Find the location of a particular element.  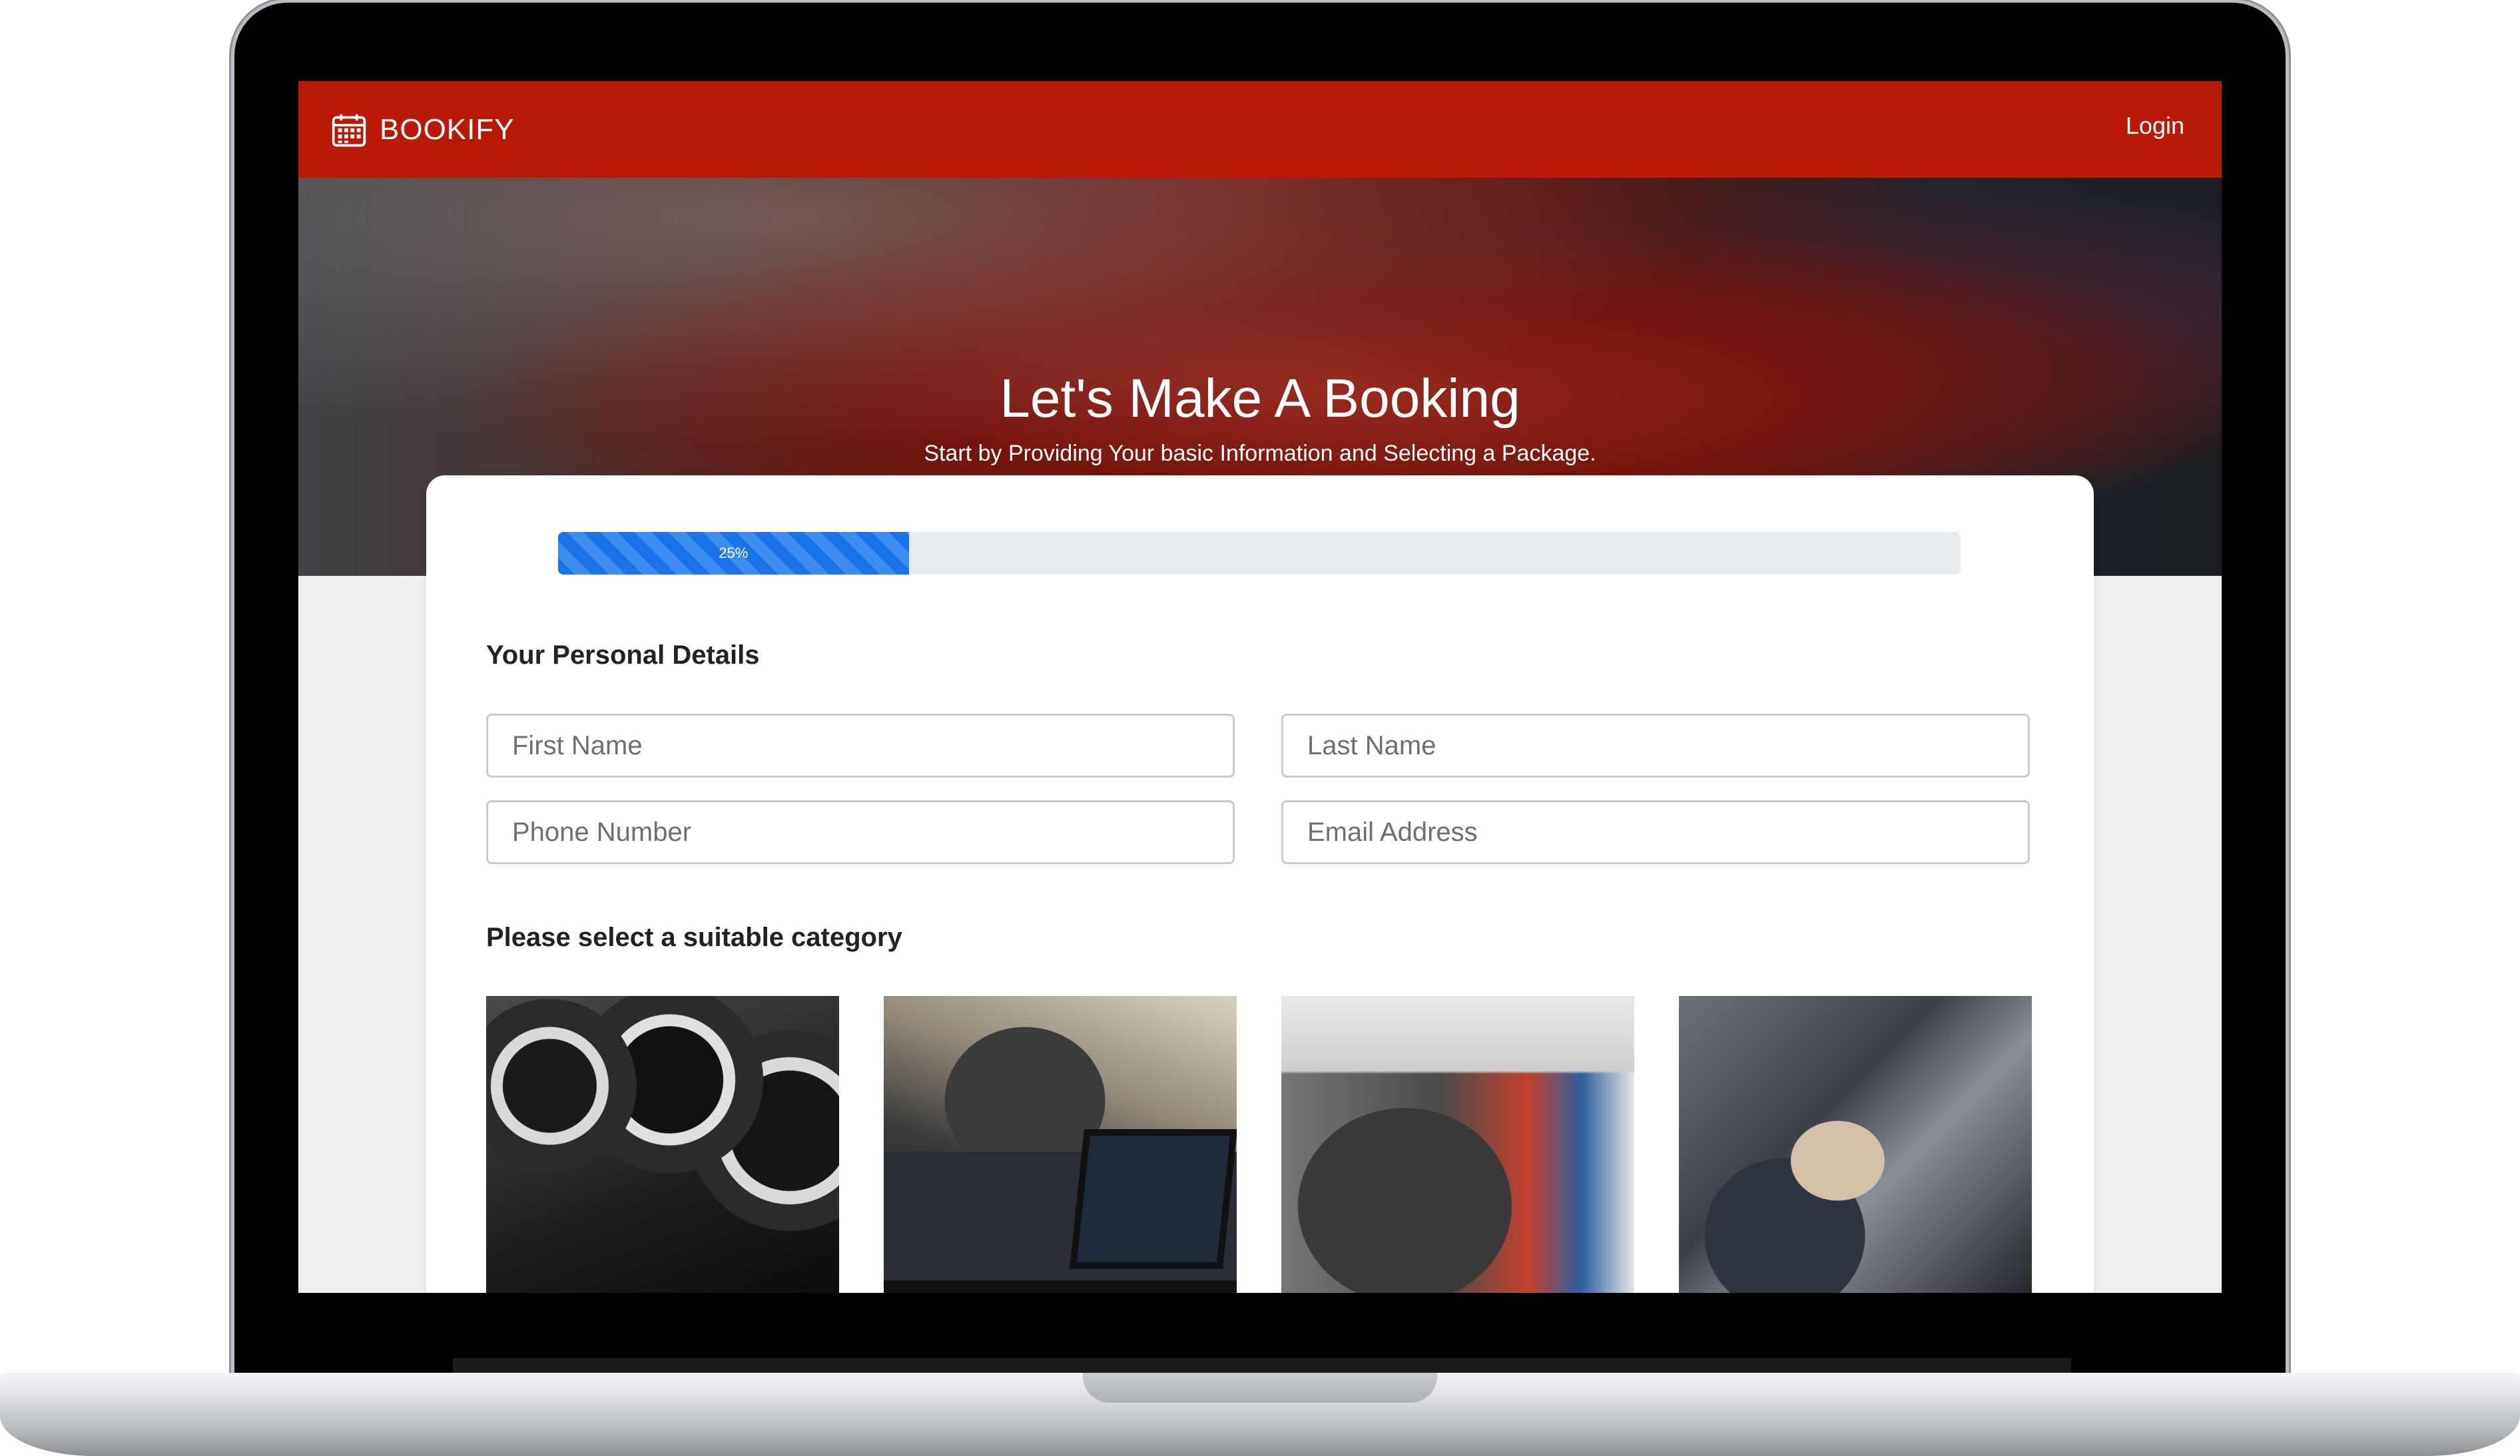

last-name-field is located at coordinates (1655, 746).